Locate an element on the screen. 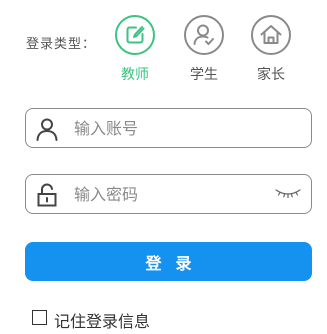 Image resolution: width=327 pixels, height=334 pixels. user-icon is located at coordinates (47, 129).